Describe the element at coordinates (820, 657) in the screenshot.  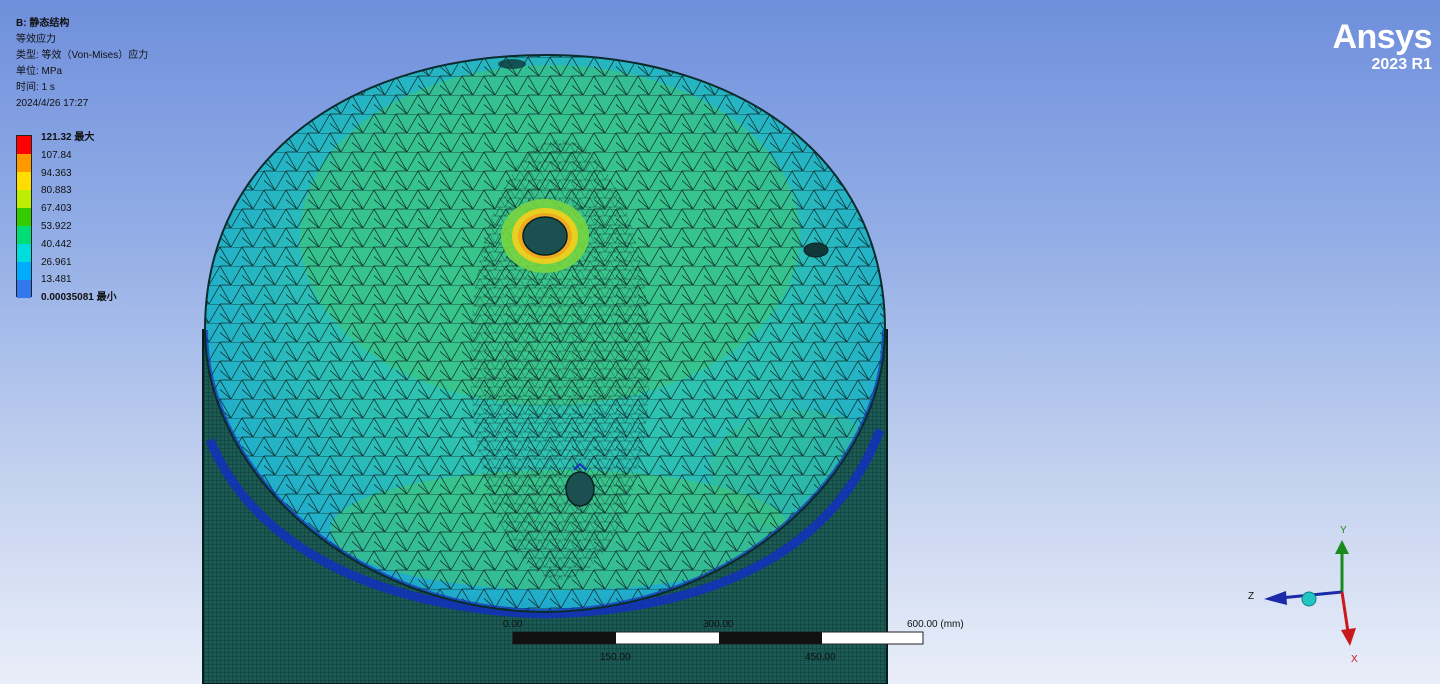
I see `scale-label-450: 450.00` at that location.